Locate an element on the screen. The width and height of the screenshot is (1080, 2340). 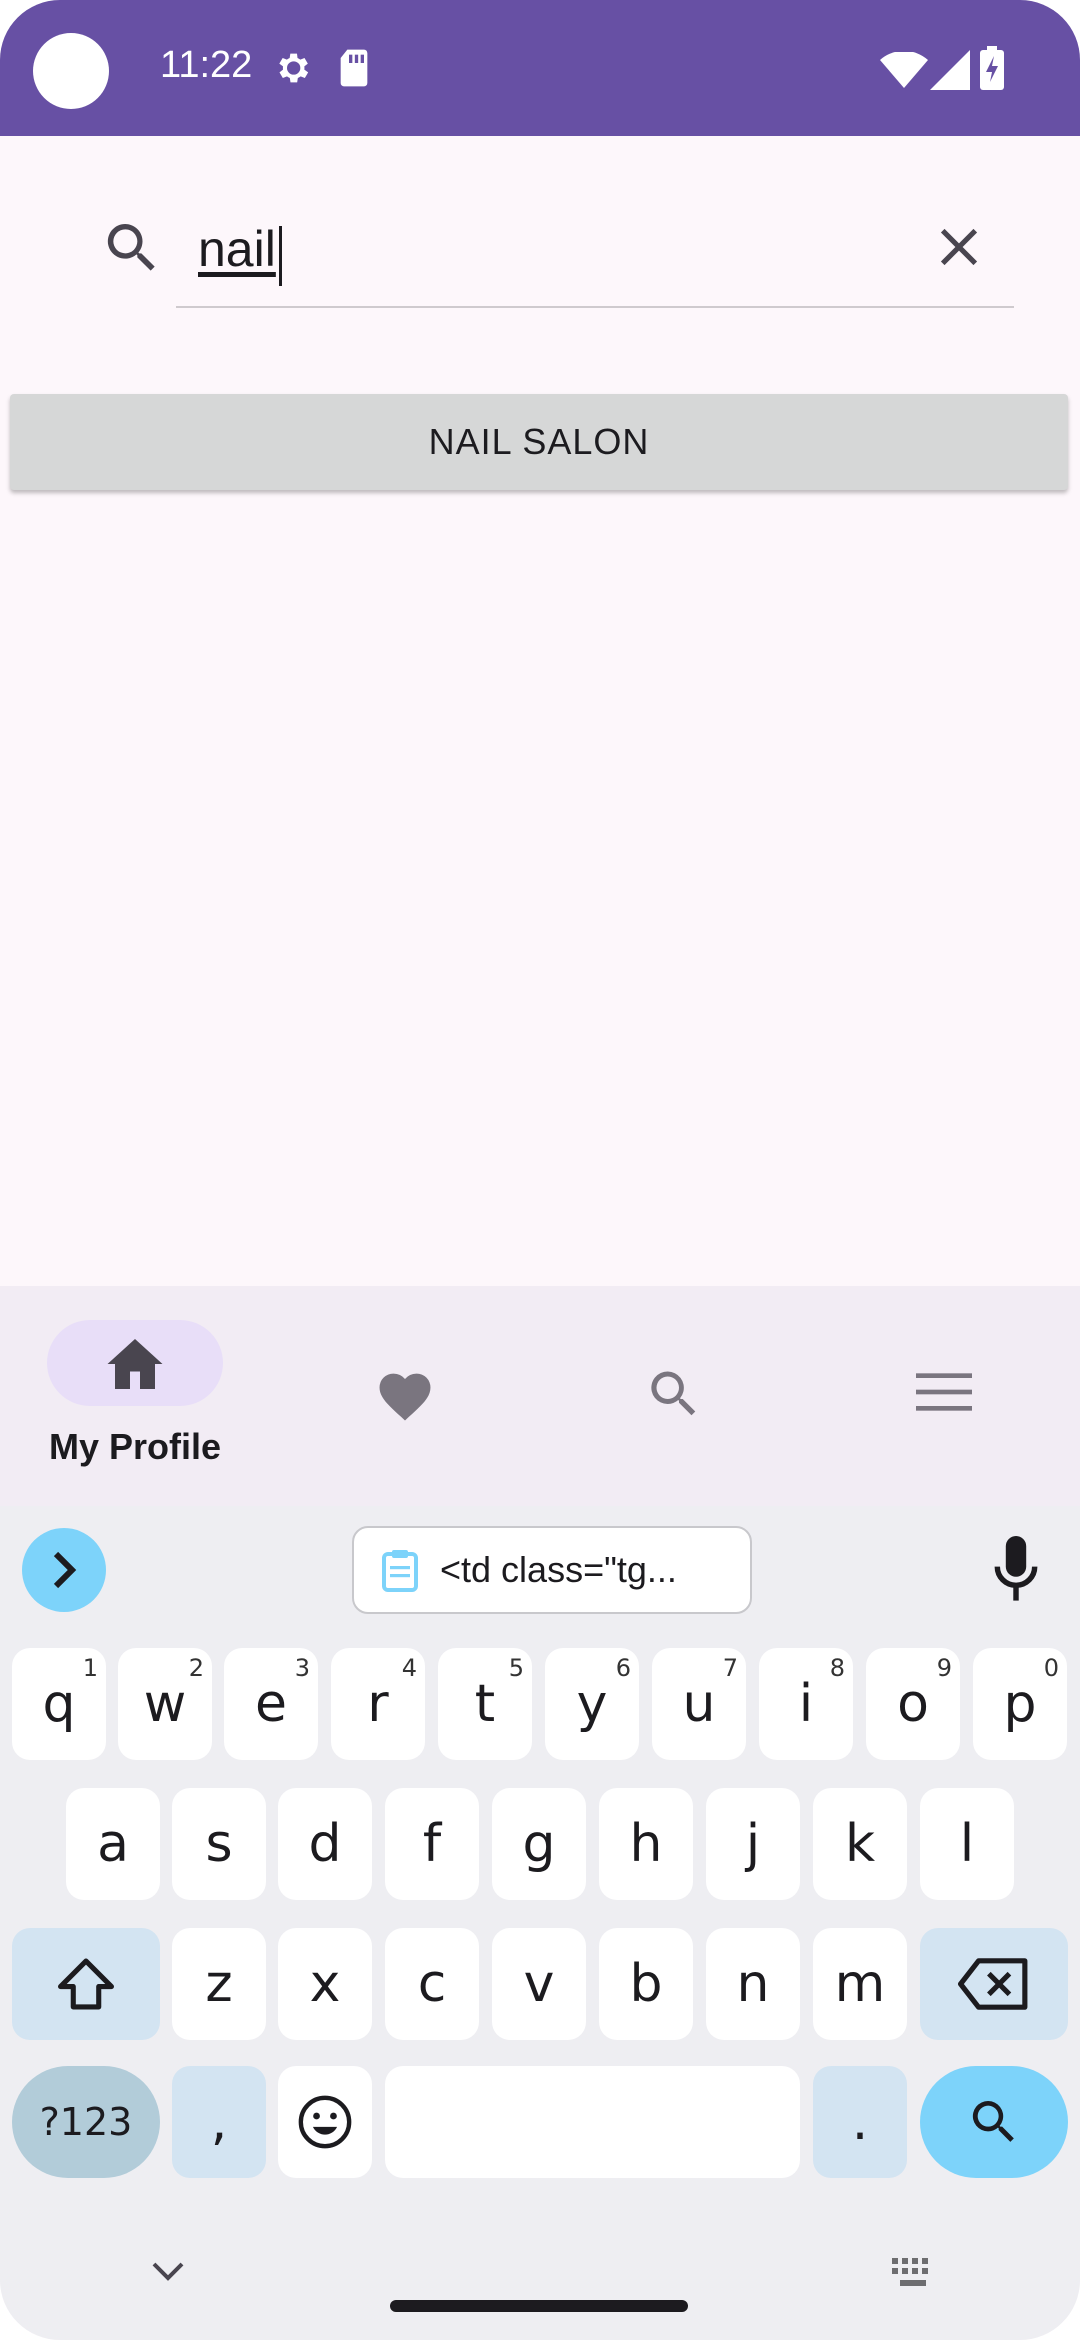
sd-card-icon is located at coordinates (354, 68).